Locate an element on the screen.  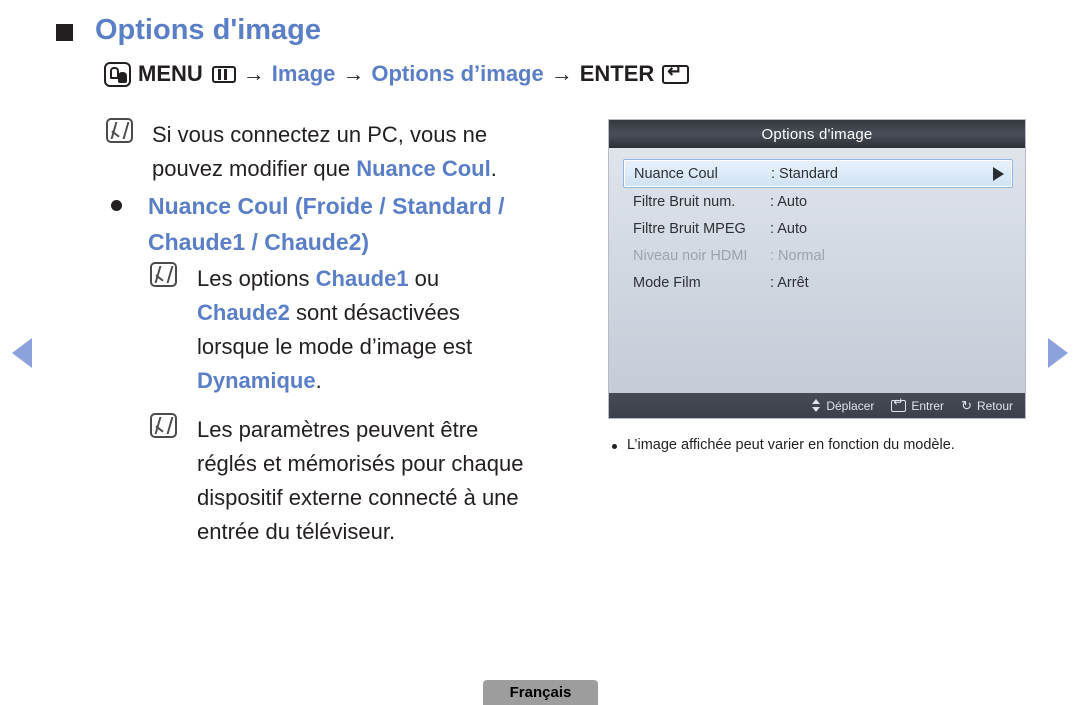
note2-seg8: . is located at coordinates (318, 380).